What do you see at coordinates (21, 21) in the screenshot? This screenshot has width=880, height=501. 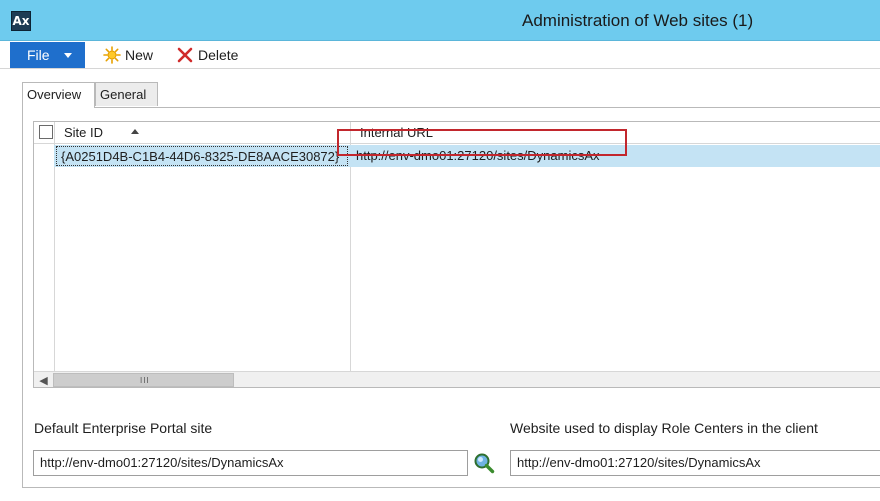 I see `app-icon: Ax` at bounding box center [21, 21].